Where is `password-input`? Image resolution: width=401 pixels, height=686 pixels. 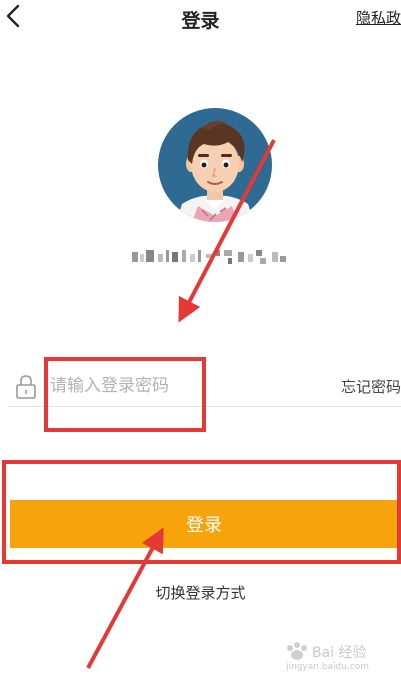
password-input is located at coordinates (180, 386).